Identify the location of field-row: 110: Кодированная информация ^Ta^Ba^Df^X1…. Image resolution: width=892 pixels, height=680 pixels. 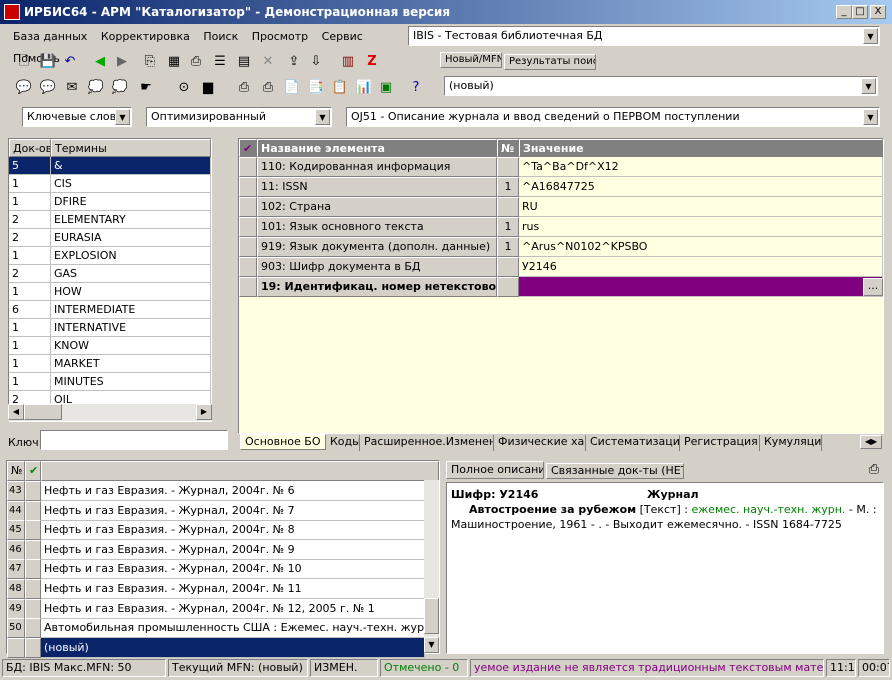
(561, 167).